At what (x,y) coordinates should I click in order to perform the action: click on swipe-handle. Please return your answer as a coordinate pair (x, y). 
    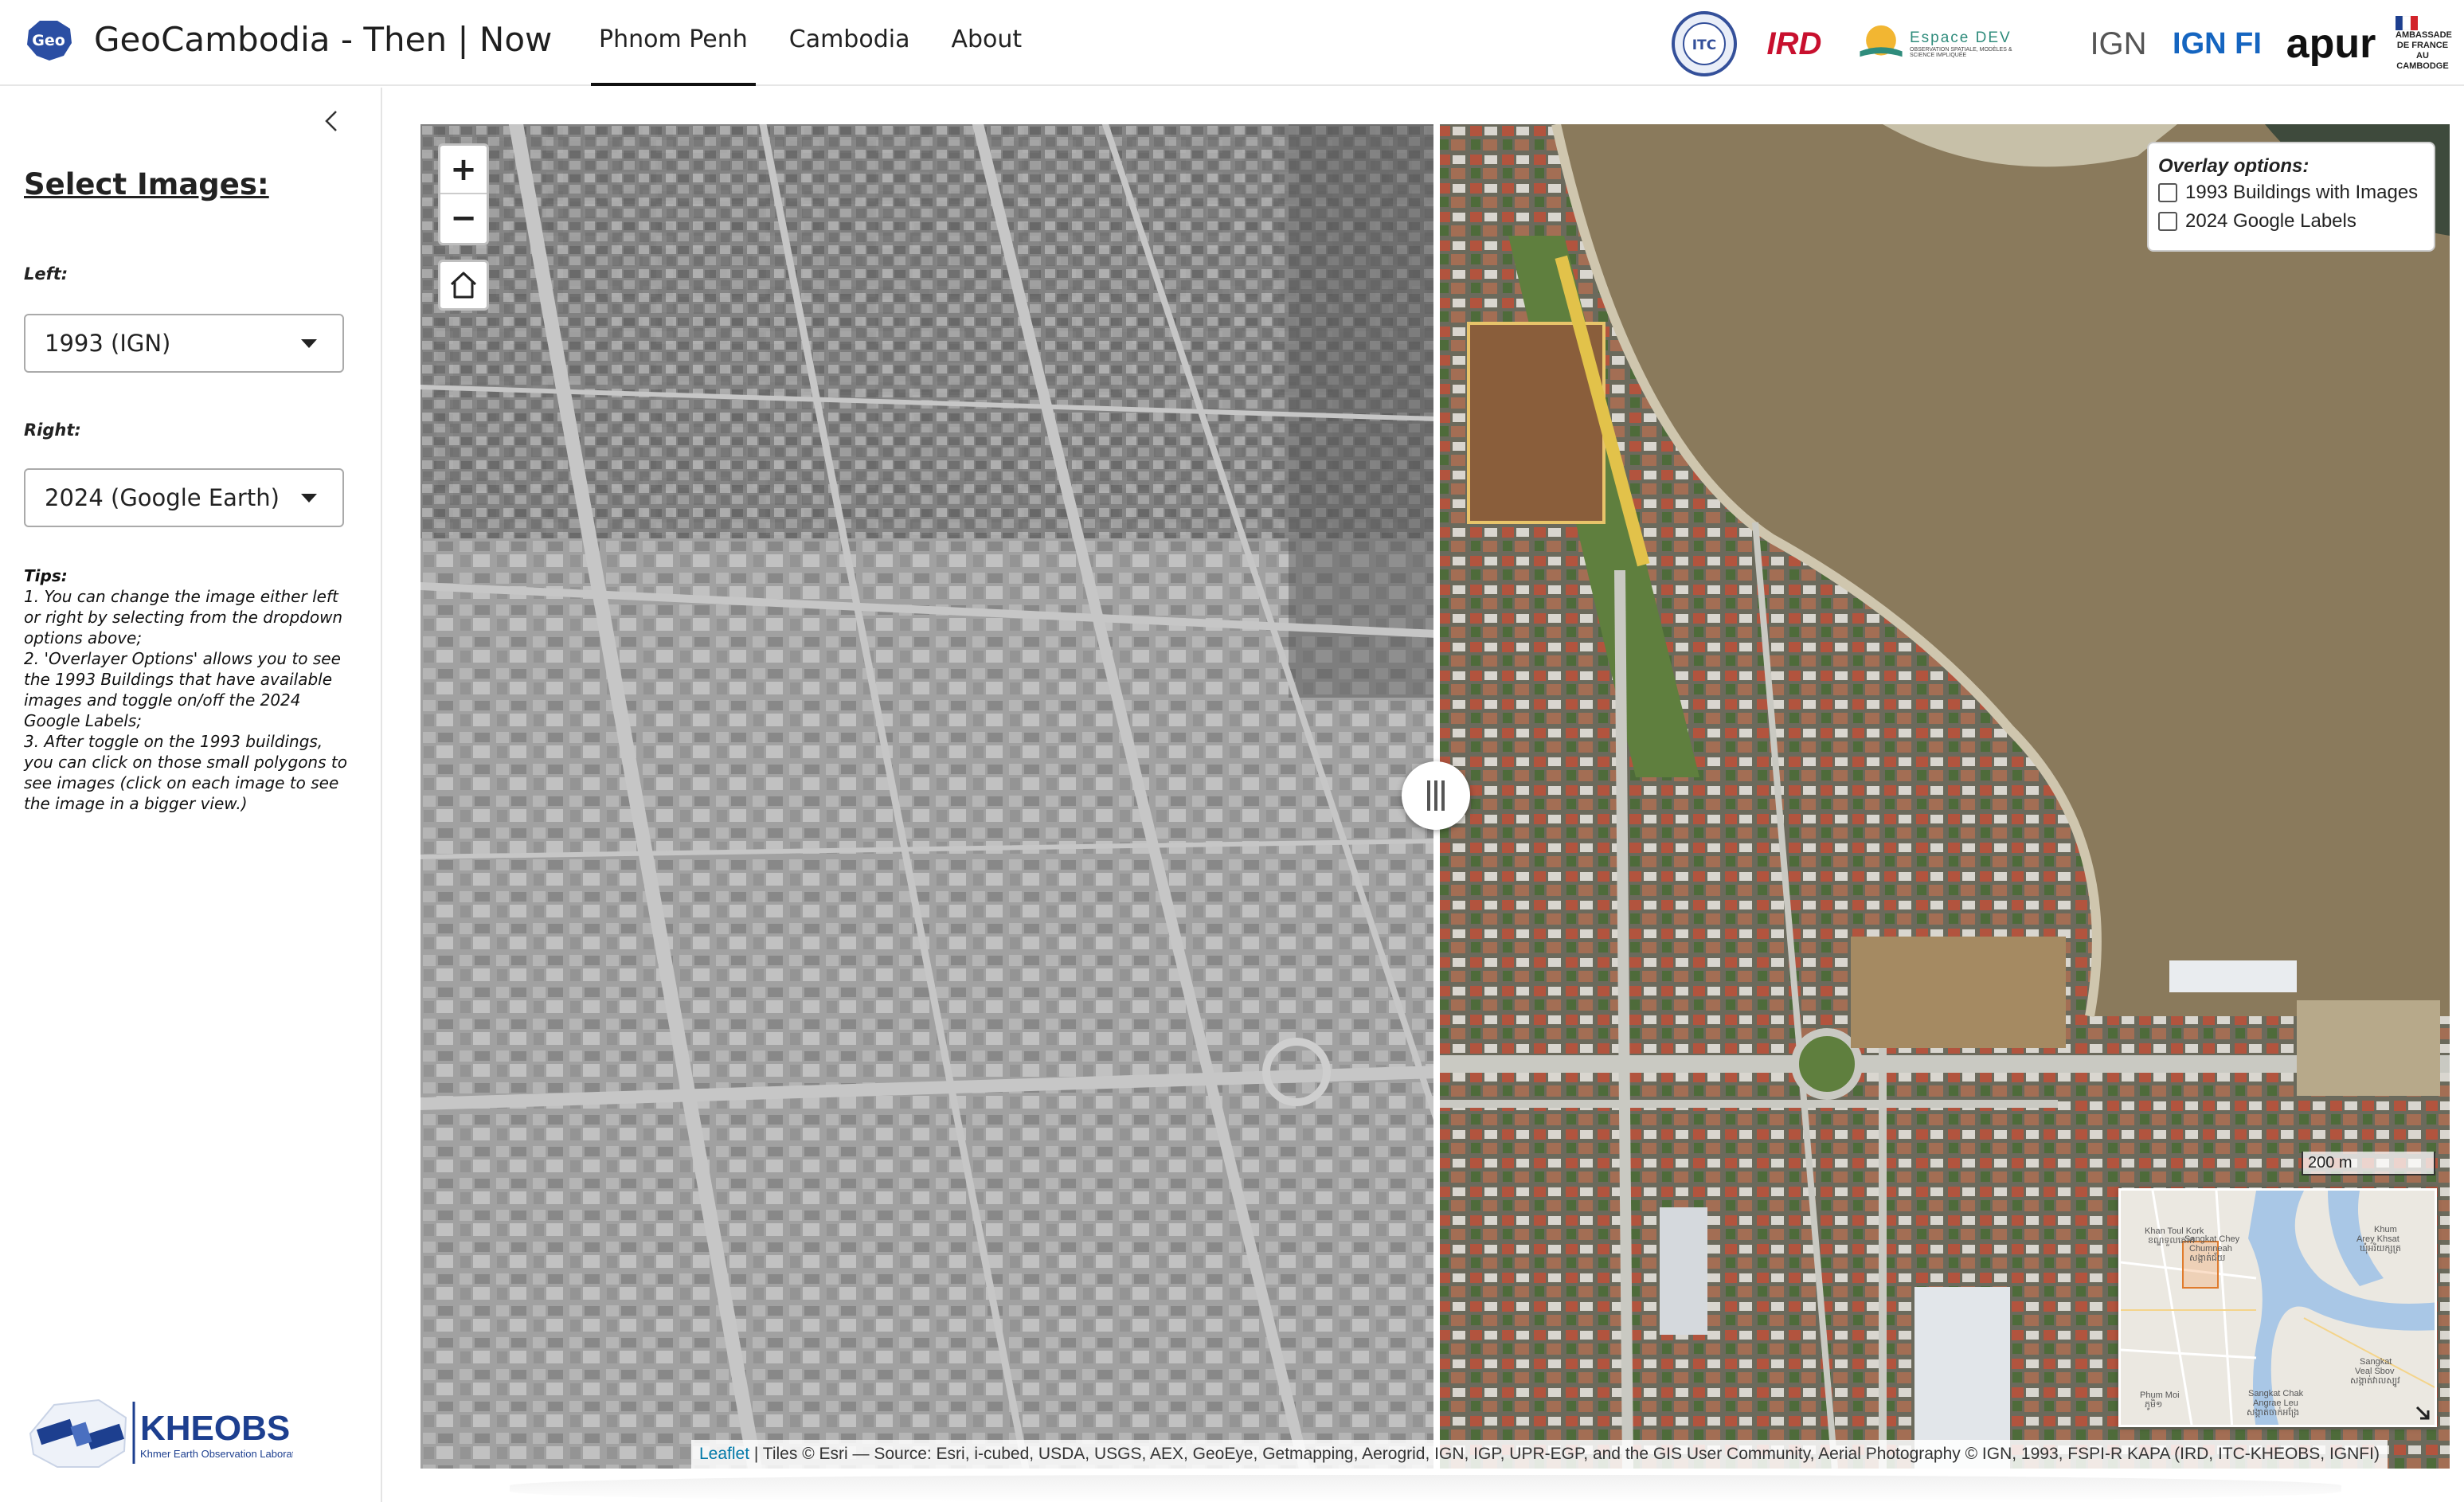
    Looking at the image, I should click on (1436, 795).